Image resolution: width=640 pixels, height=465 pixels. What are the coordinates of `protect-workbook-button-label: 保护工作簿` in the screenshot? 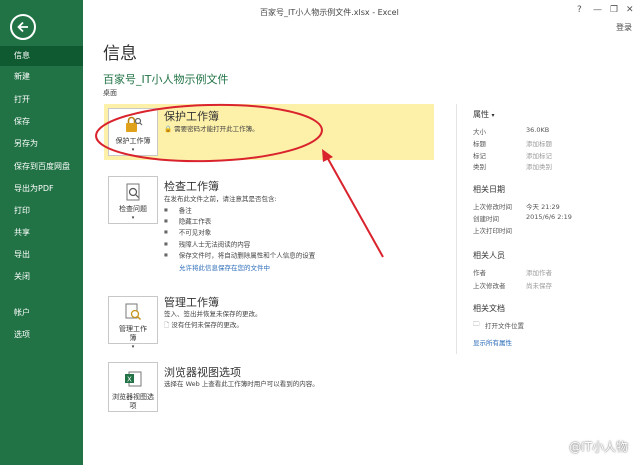 It's located at (133, 141).